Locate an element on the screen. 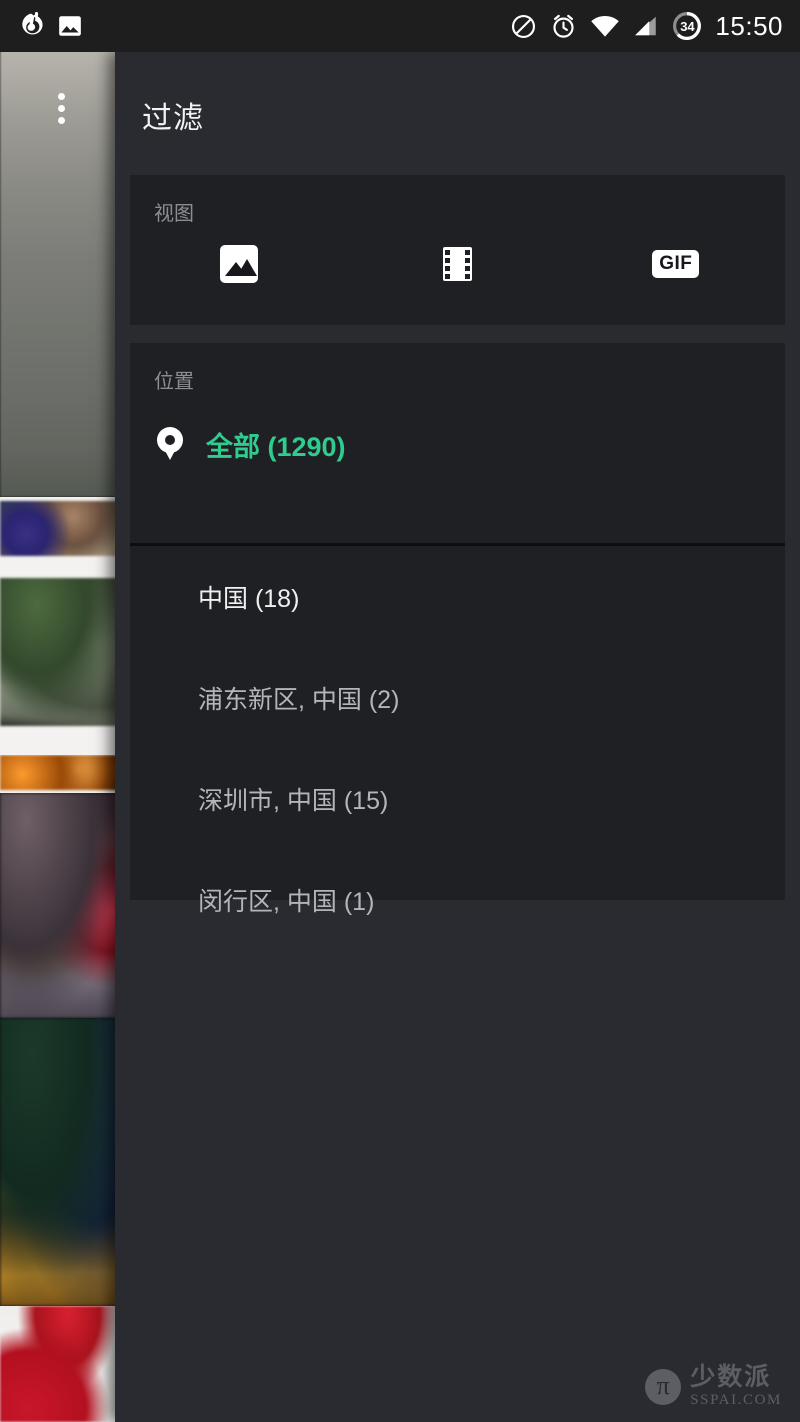 This screenshot has height=1422, width=800. list-item: 浦东新区, 中国 (2) is located at coordinates (457, 697).